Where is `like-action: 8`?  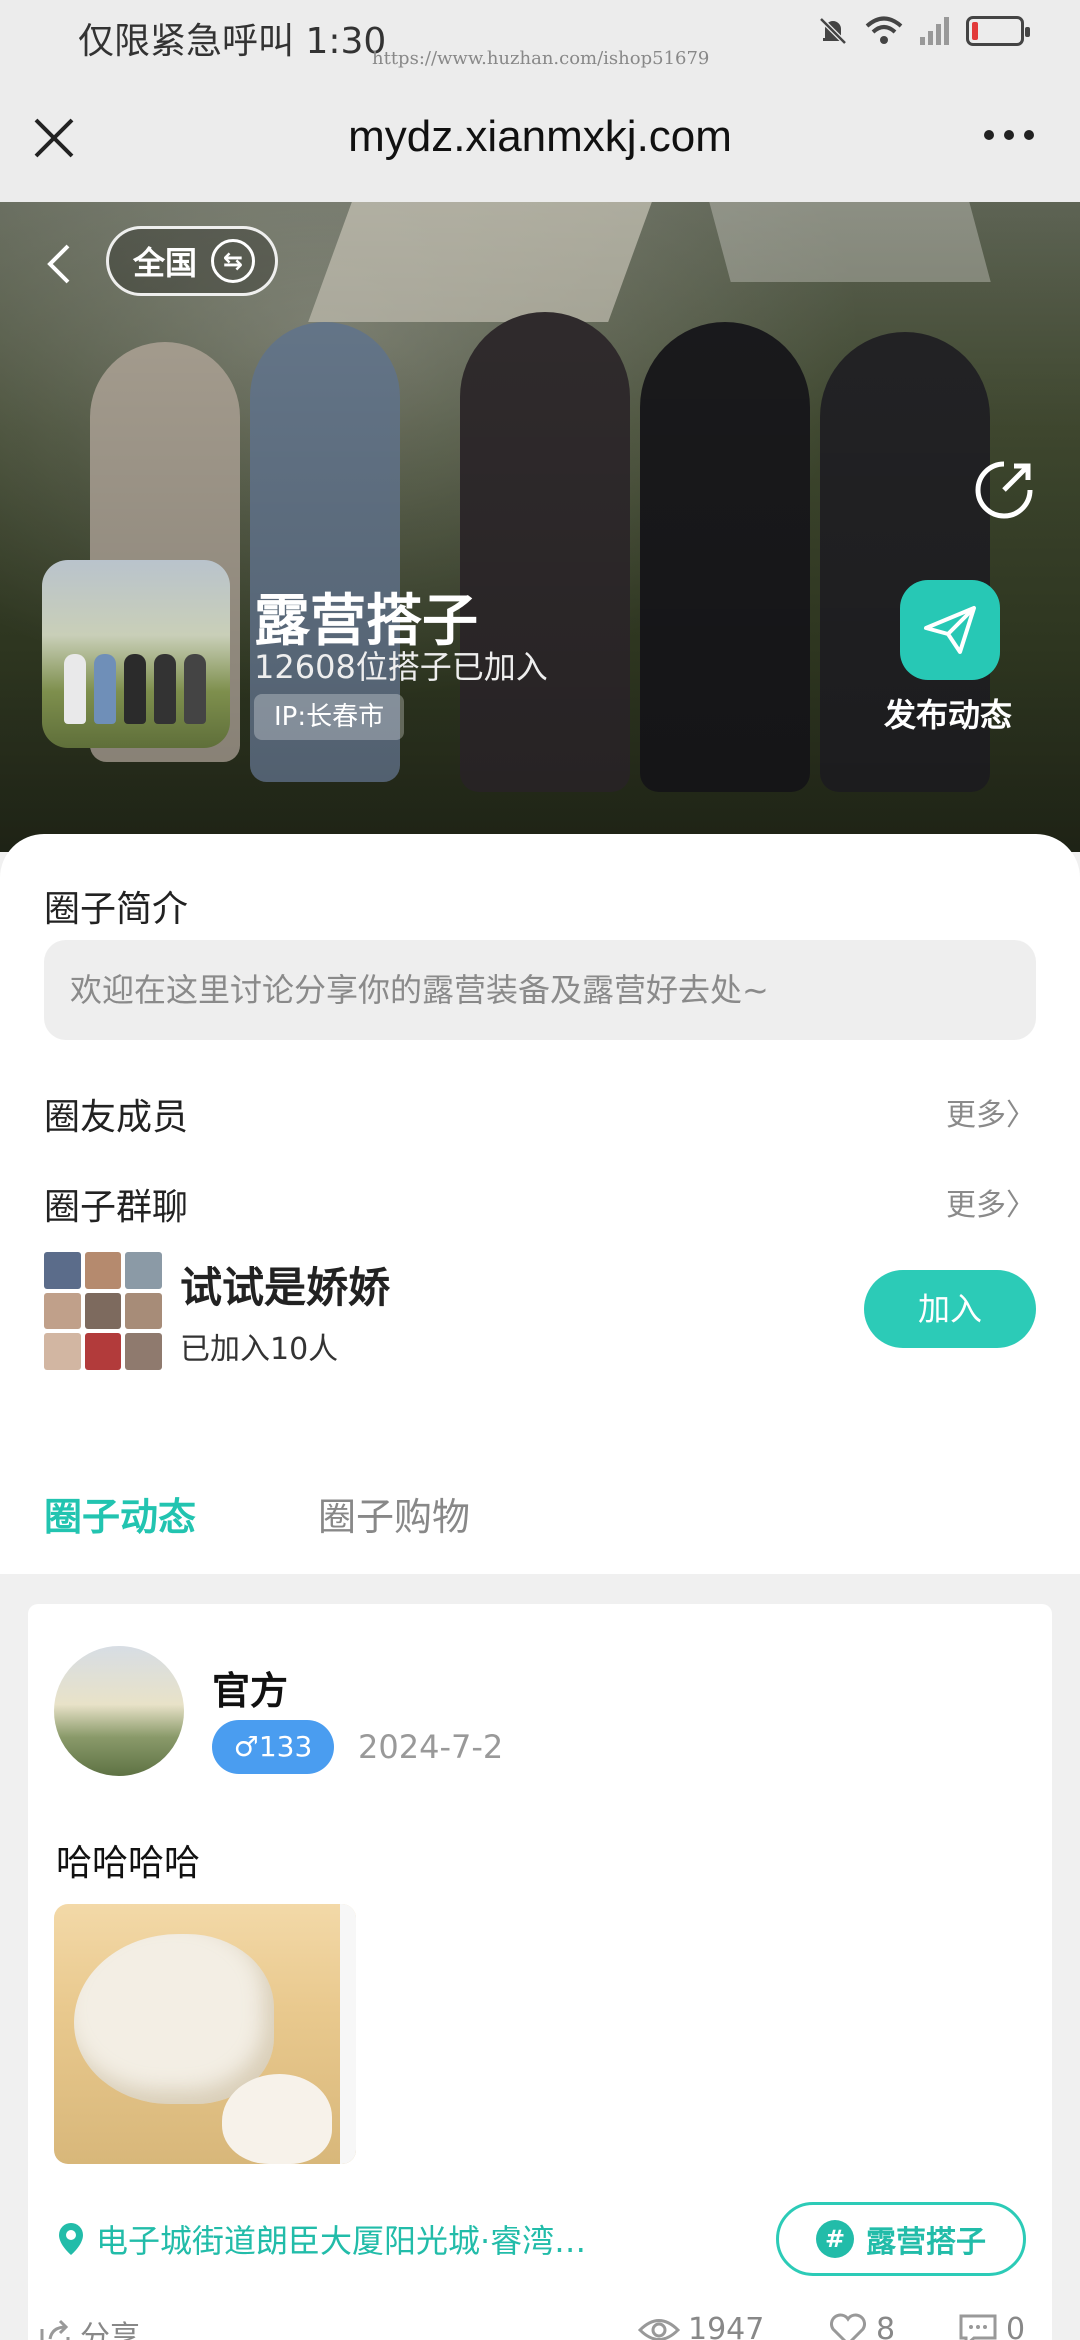 like-action: 8 is located at coordinates (861, 2326).